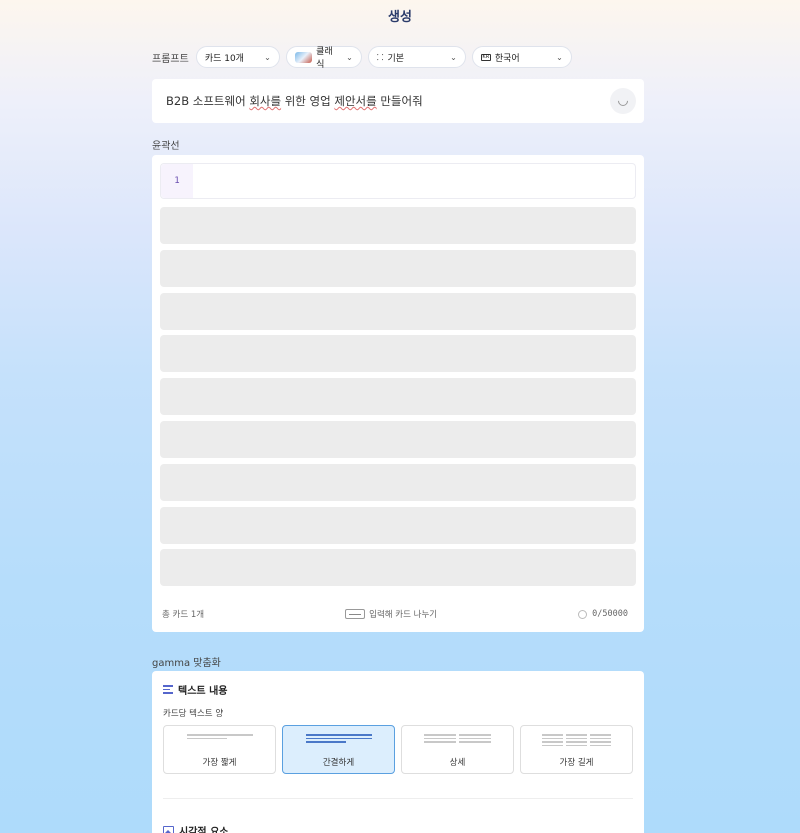 This screenshot has width=800, height=833. I want to click on option-label: 가장 길게, so click(576, 763).